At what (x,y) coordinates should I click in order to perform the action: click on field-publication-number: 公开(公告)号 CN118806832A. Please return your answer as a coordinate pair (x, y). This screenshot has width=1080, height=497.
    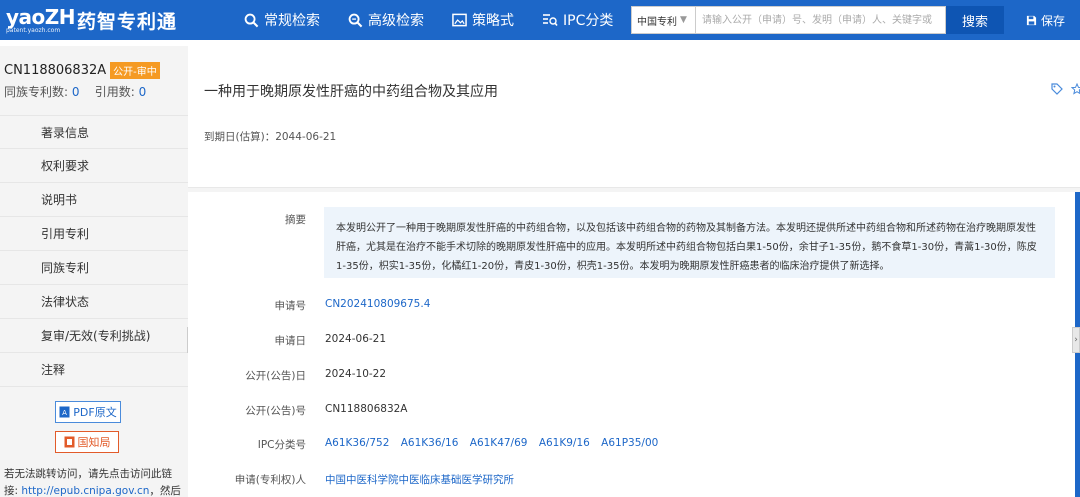
    Looking at the image, I should click on (326, 410).